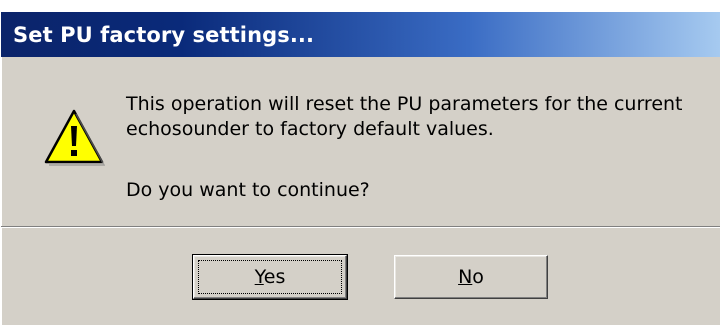 This screenshot has width=721, height=325. I want to click on warning-icon, so click(74, 137).